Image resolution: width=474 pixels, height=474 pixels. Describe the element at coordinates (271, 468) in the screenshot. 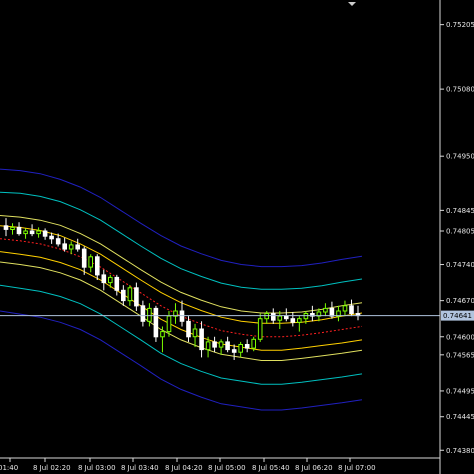

I see `x-tick-label: 8 Jul 05:40` at that location.